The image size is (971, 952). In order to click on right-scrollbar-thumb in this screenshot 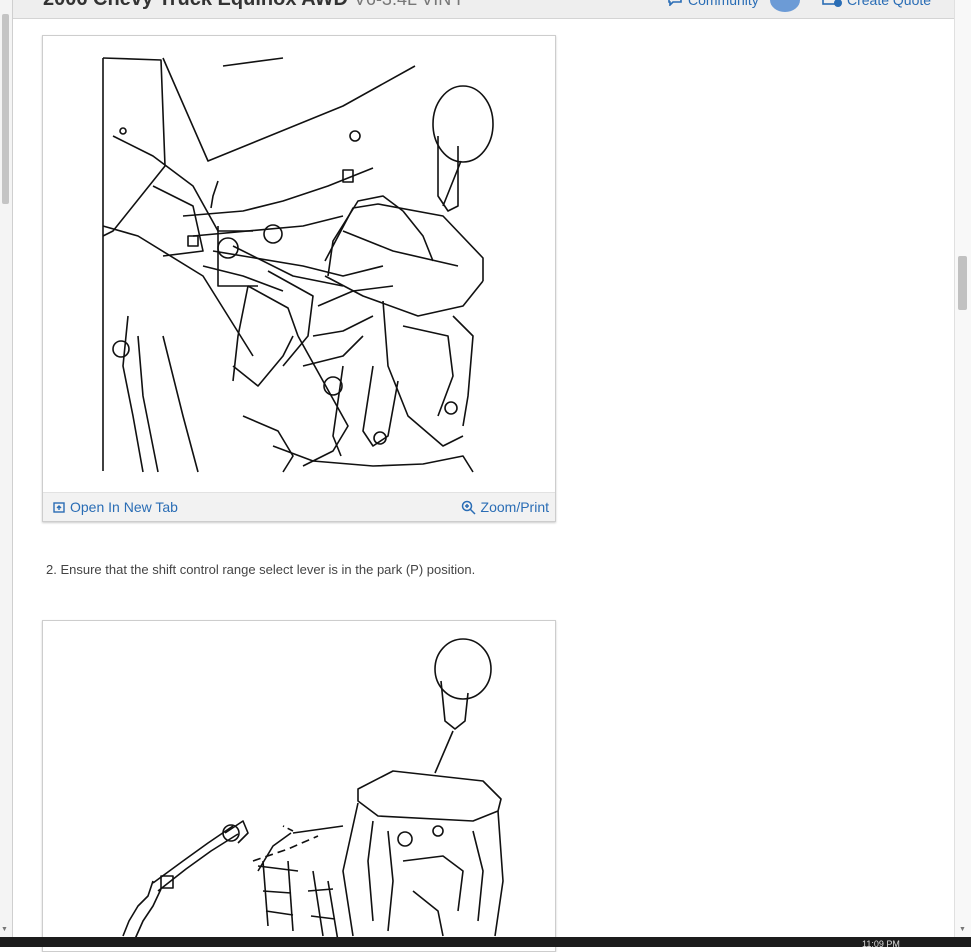, I will do `click(962, 283)`.